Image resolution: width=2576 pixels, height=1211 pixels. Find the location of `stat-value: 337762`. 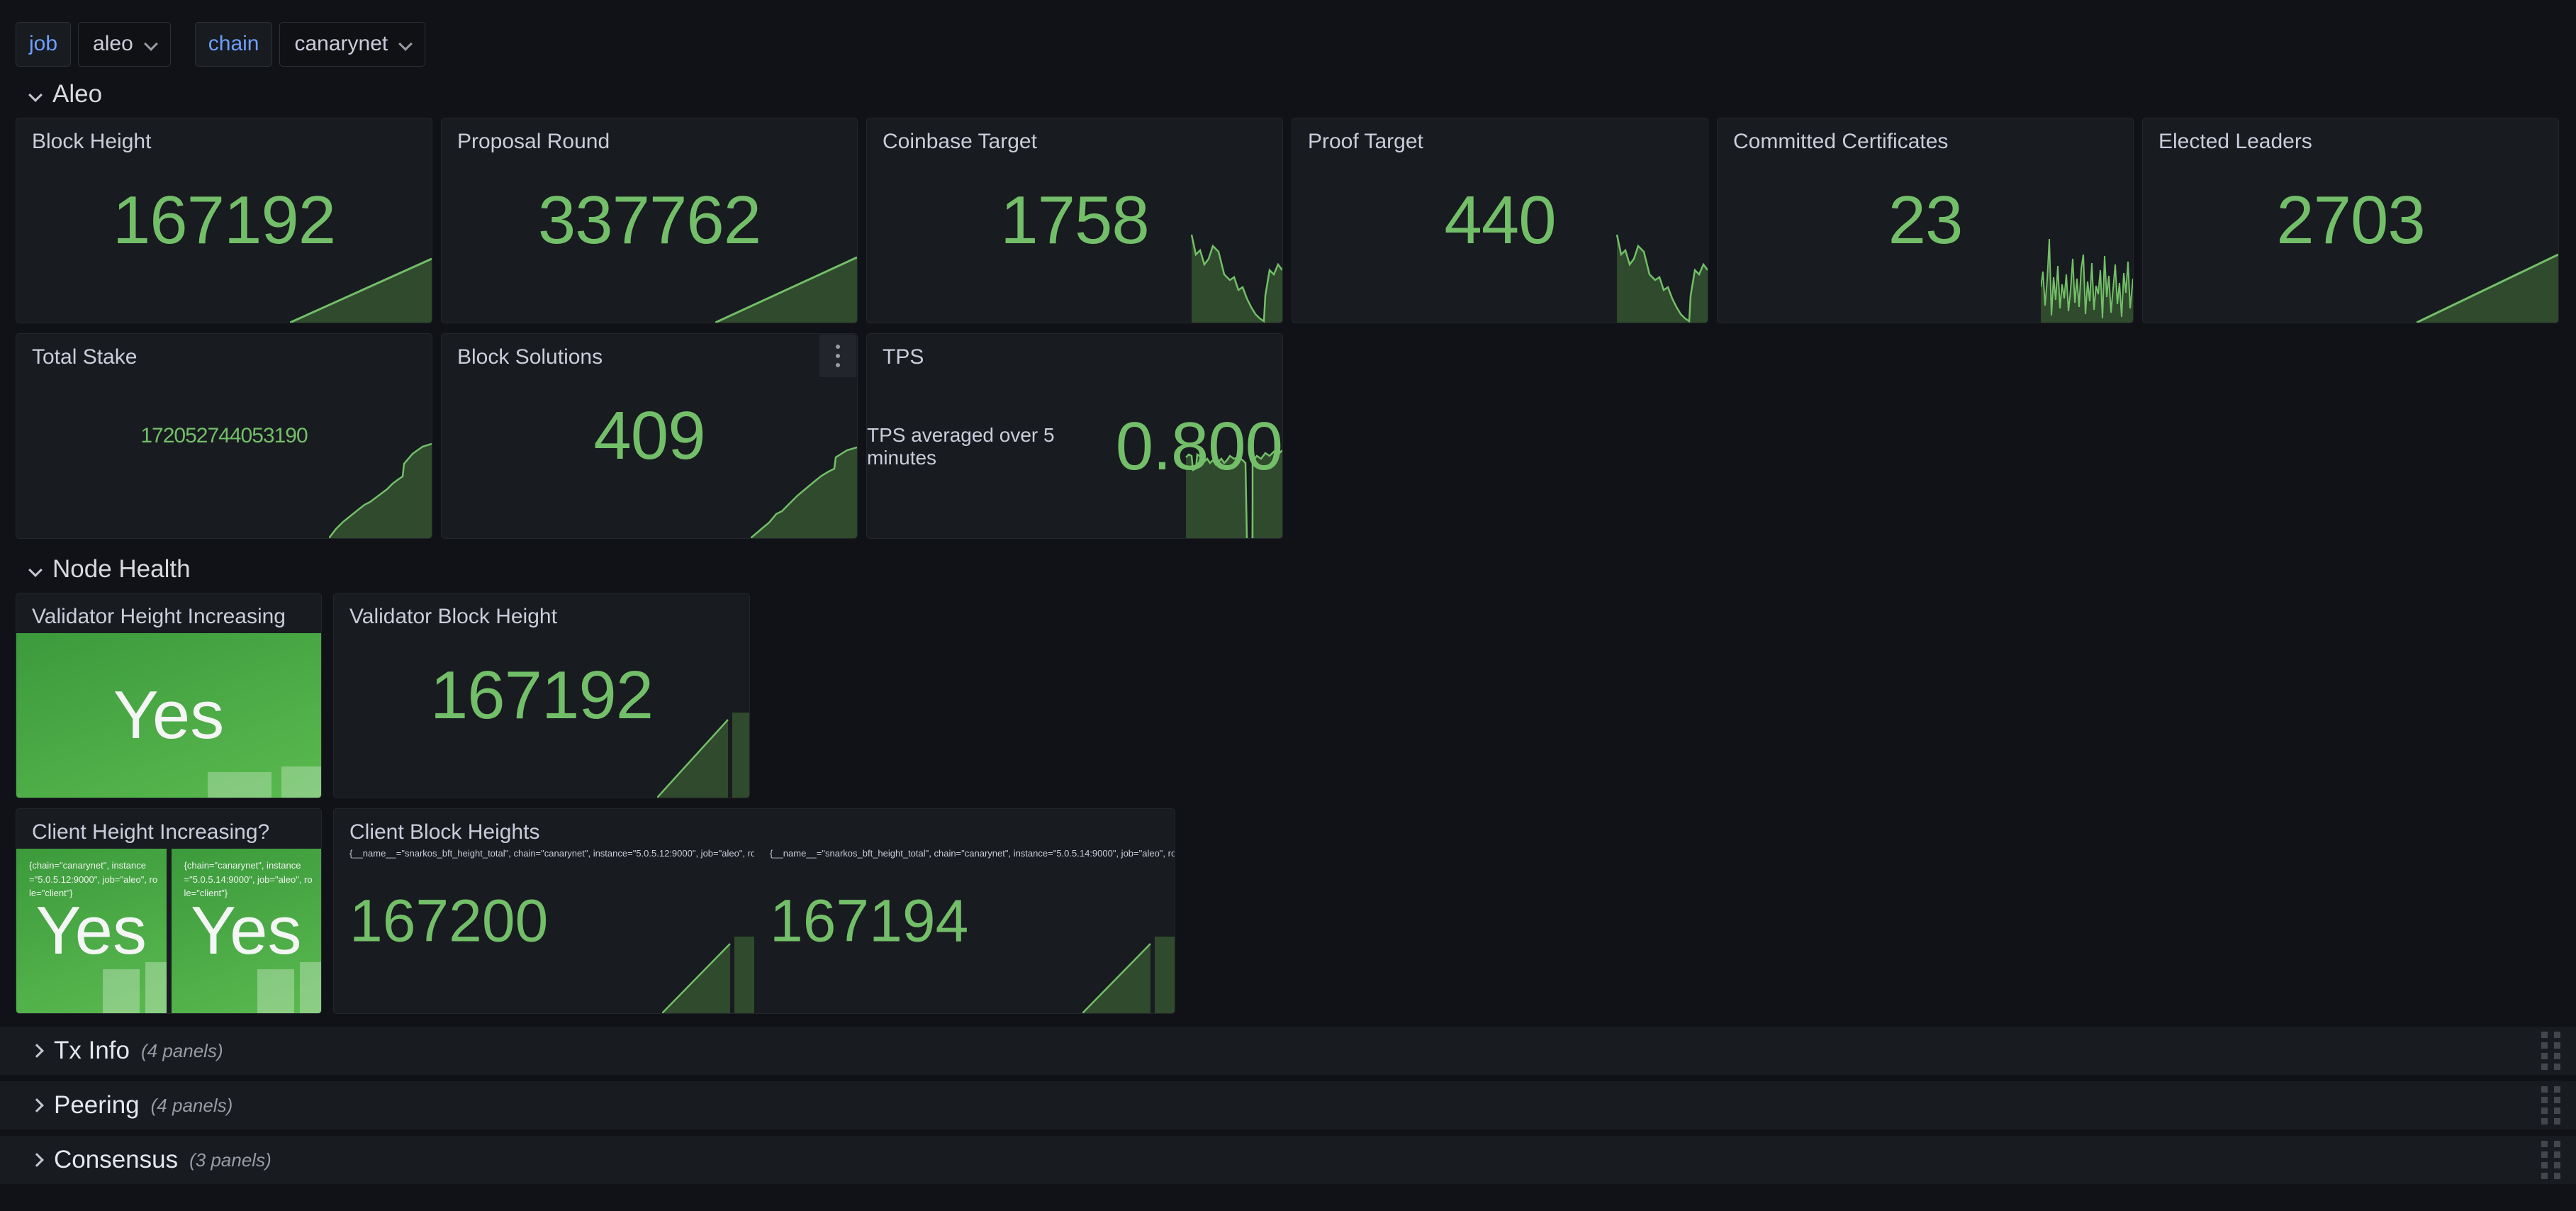

stat-value: 337762 is located at coordinates (649, 220).